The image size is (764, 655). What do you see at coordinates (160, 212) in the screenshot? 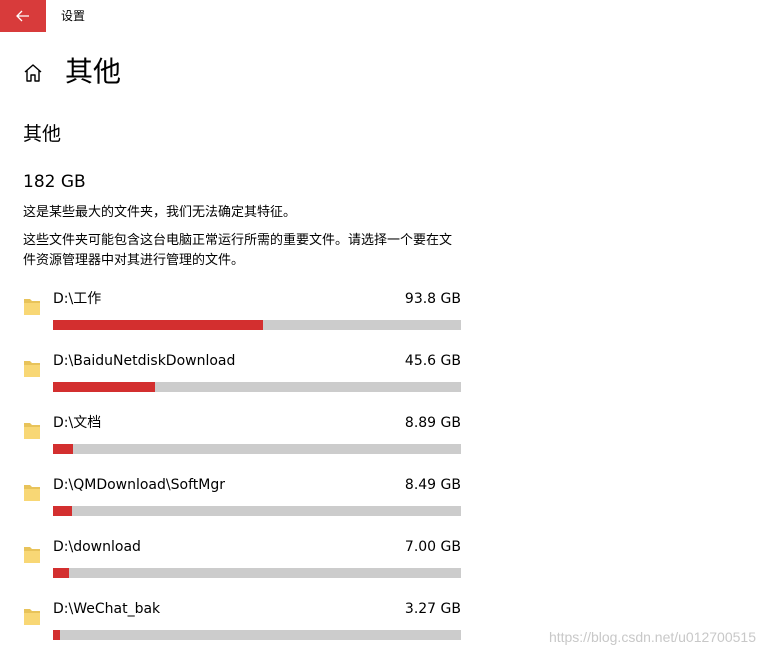
I see `description-text: 这是某些最大的文件夹，我们无法确定其特征。` at bounding box center [160, 212].